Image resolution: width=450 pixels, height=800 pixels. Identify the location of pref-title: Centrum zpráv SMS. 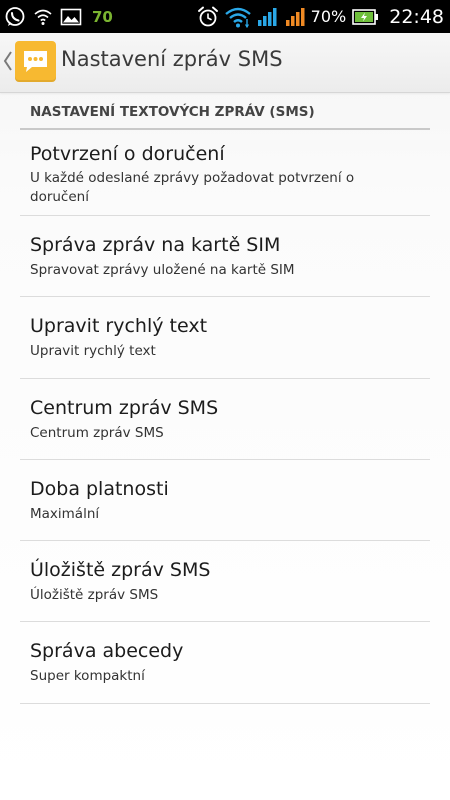
(124, 408).